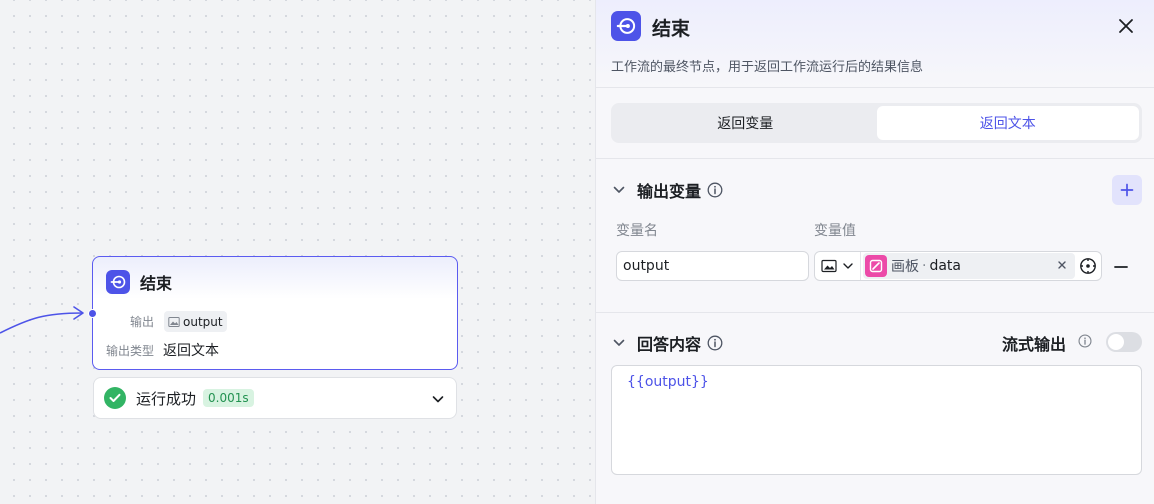 The image size is (1154, 504). What do you see at coordinates (1062, 265) in the screenshot?
I see `clear-icon` at bounding box center [1062, 265].